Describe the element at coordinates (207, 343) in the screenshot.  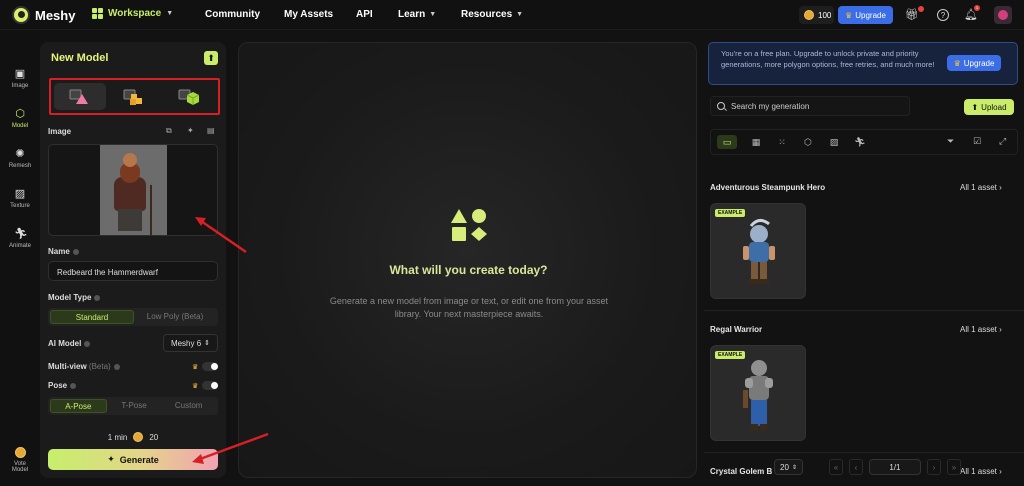
I see `chevron-updown-icon: ⇕` at that location.